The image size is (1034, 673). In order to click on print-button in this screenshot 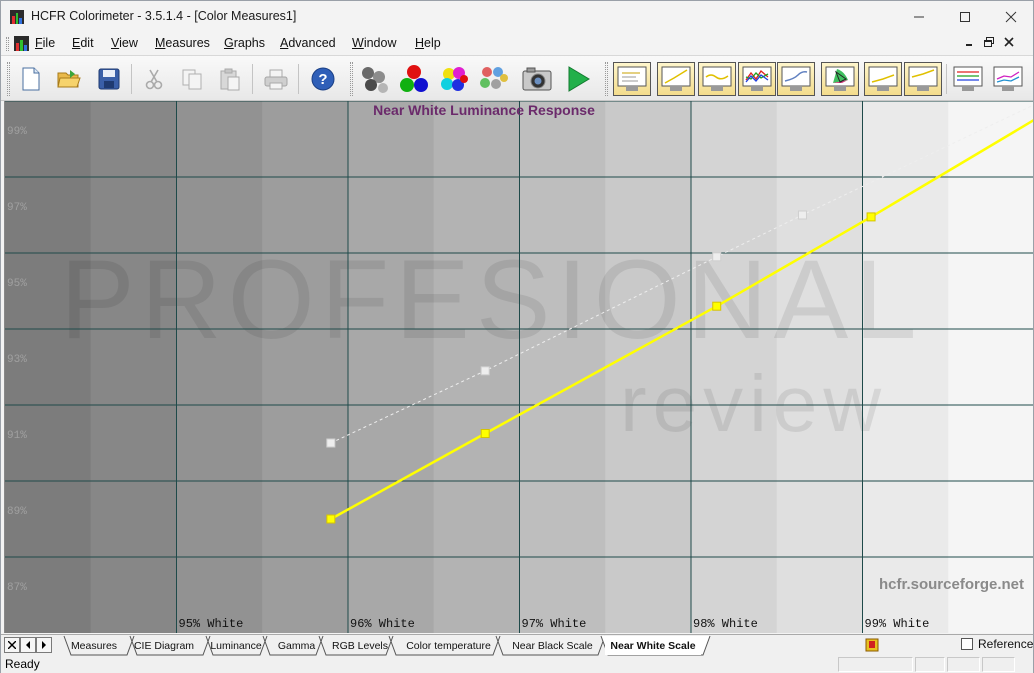, I will do `click(276, 79)`.